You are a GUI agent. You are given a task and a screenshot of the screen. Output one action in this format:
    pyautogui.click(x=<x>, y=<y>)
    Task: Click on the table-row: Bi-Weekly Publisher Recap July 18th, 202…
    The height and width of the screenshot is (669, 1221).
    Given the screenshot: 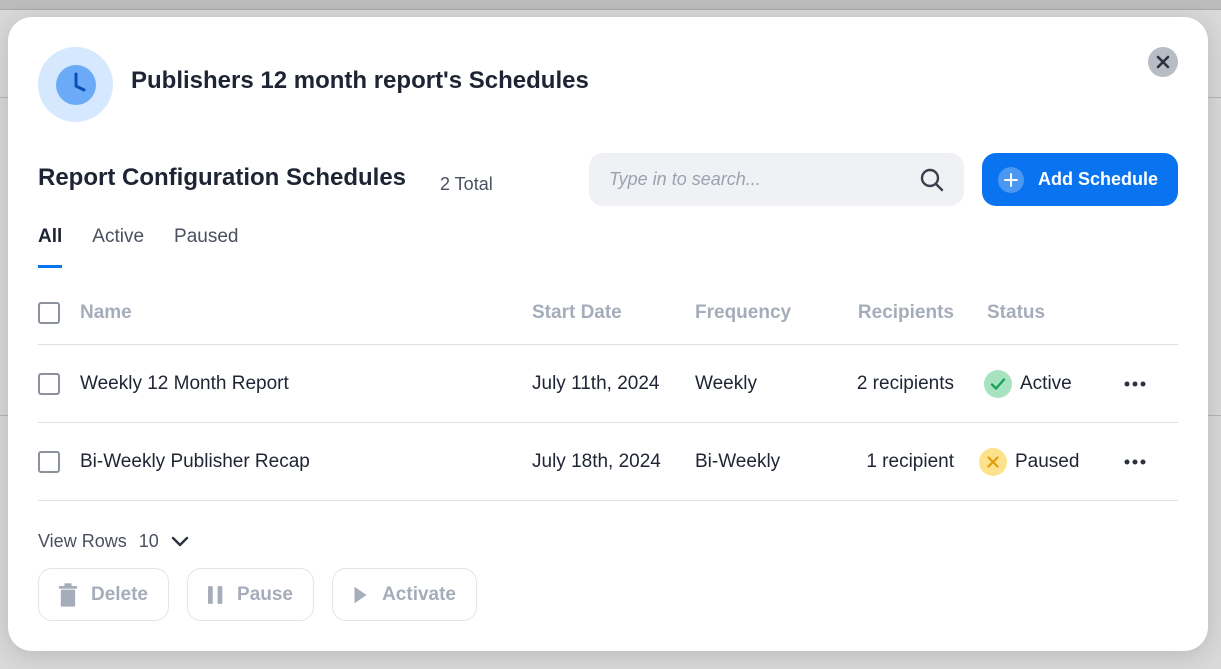 What is the action you would take?
    pyautogui.click(x=608, y=462)
    